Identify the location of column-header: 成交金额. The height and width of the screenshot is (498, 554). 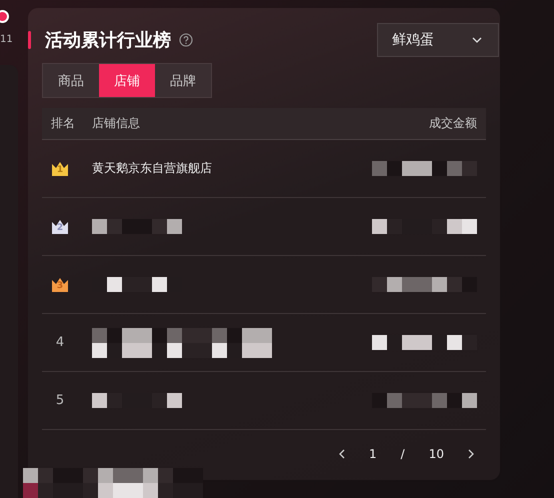
(453, 123).